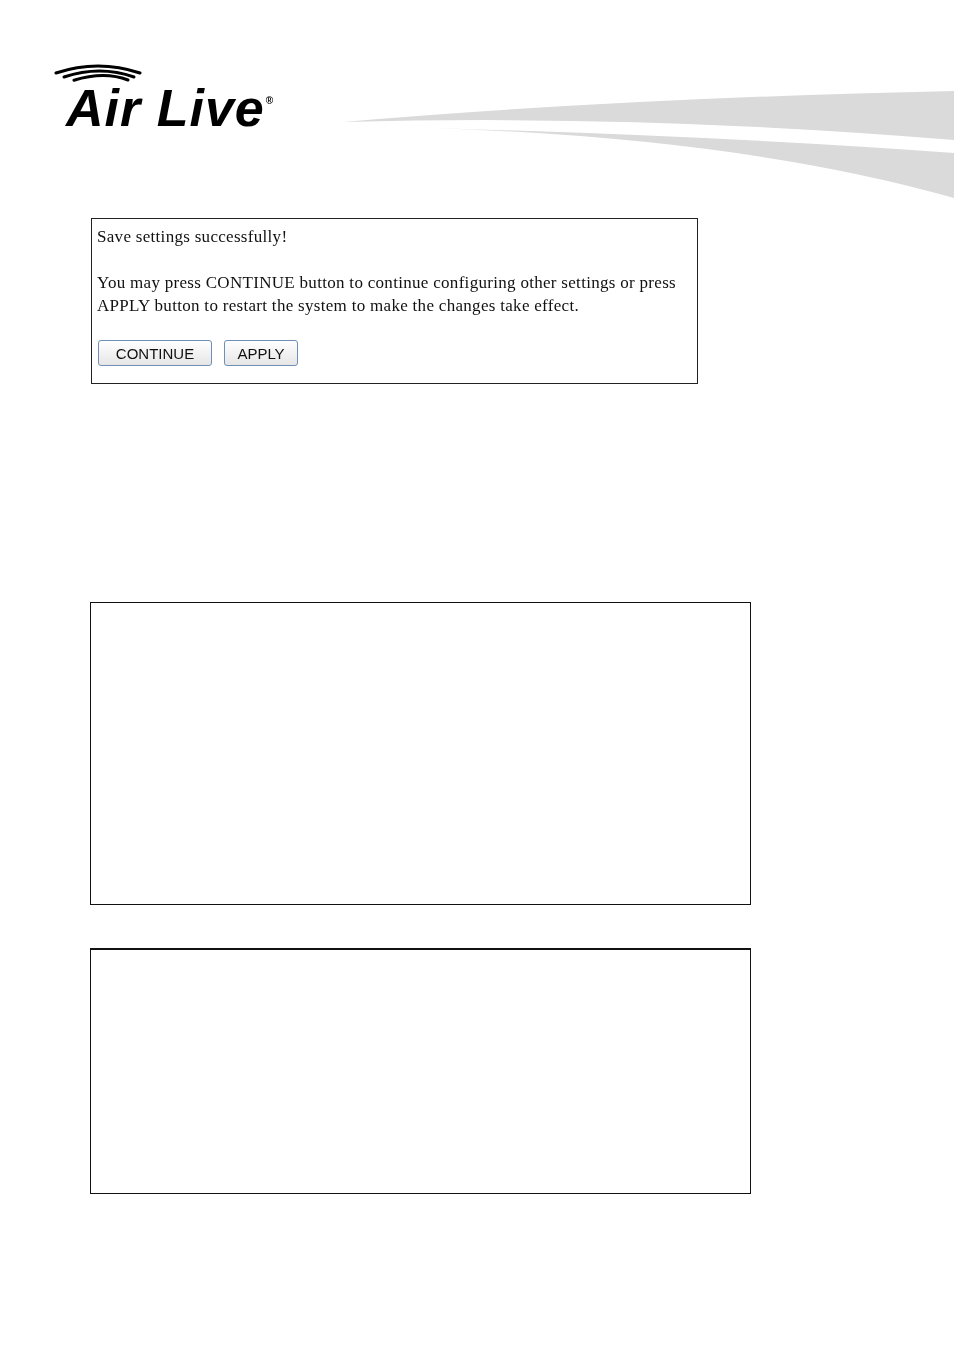 The height and width of the screenshot is (1350, 954). I want to click on logo-wordmark: Air Live, so click(165, 108).